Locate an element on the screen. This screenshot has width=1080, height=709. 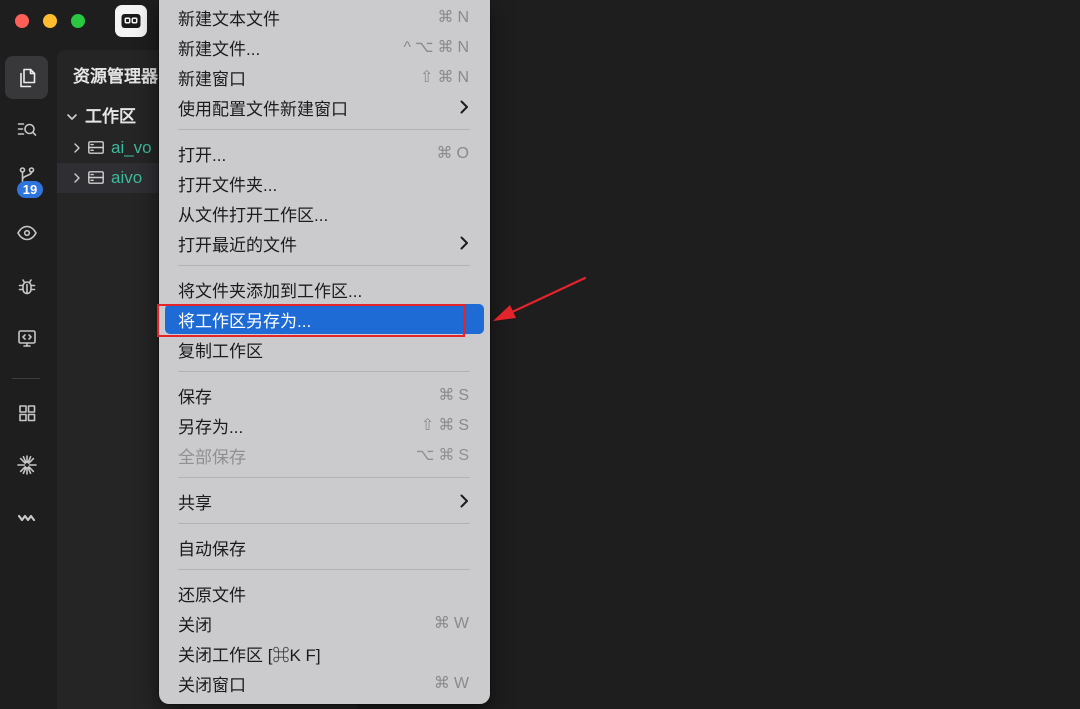
activity-remote-explorer-button is located at coordinates (26, 338).